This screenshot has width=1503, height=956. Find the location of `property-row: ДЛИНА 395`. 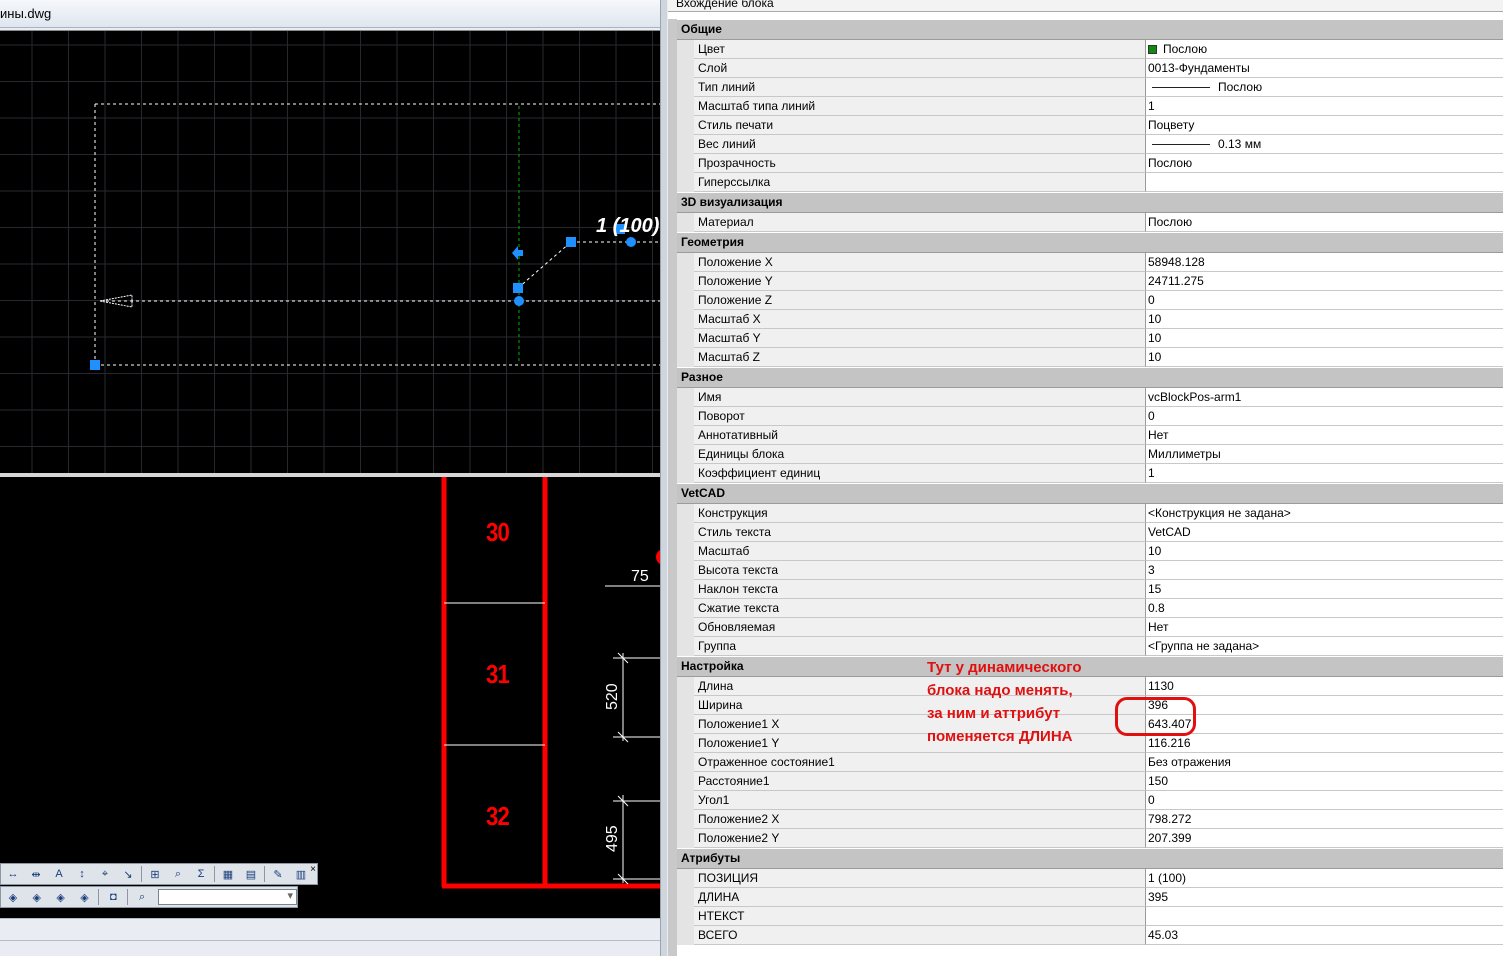

property-row: ДЛИНА 395 is located at coordinates (1090, 897).